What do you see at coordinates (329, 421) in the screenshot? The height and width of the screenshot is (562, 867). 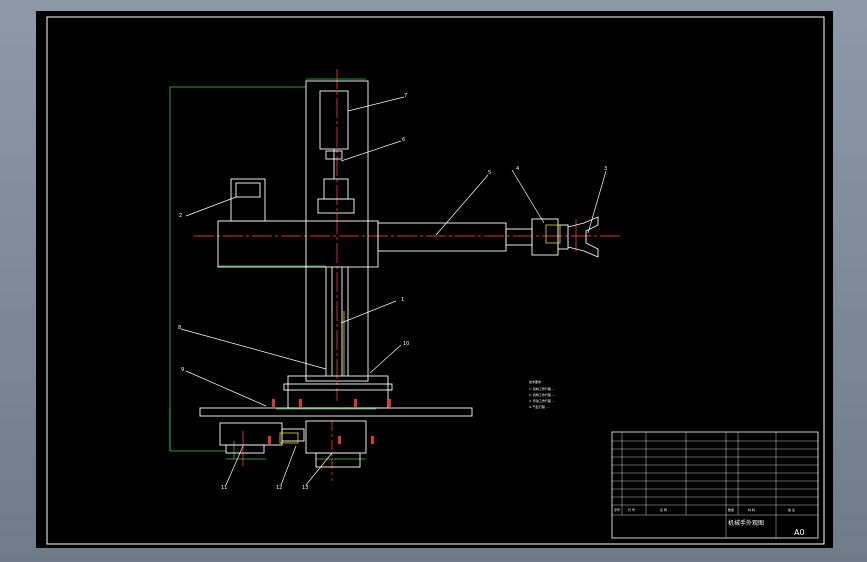 I see `bolt-marks` at bounding box center [329, 421].